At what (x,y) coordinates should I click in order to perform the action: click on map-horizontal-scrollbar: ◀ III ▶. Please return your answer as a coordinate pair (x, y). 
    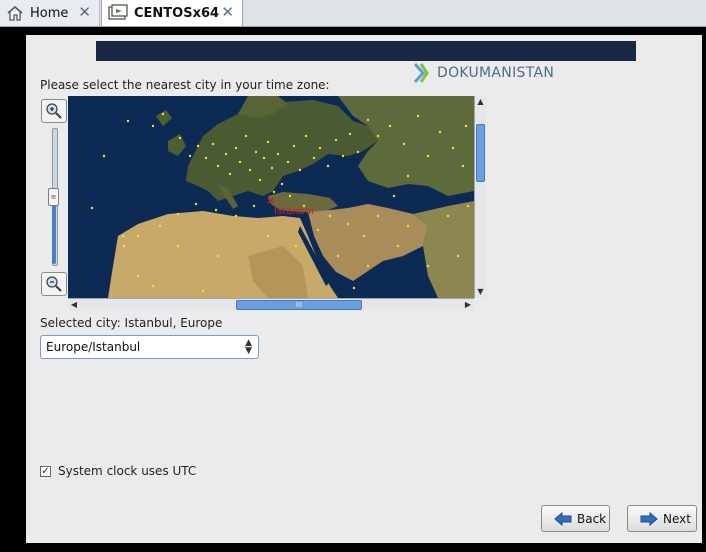
    Looking at the image, I should click on (271, 304).